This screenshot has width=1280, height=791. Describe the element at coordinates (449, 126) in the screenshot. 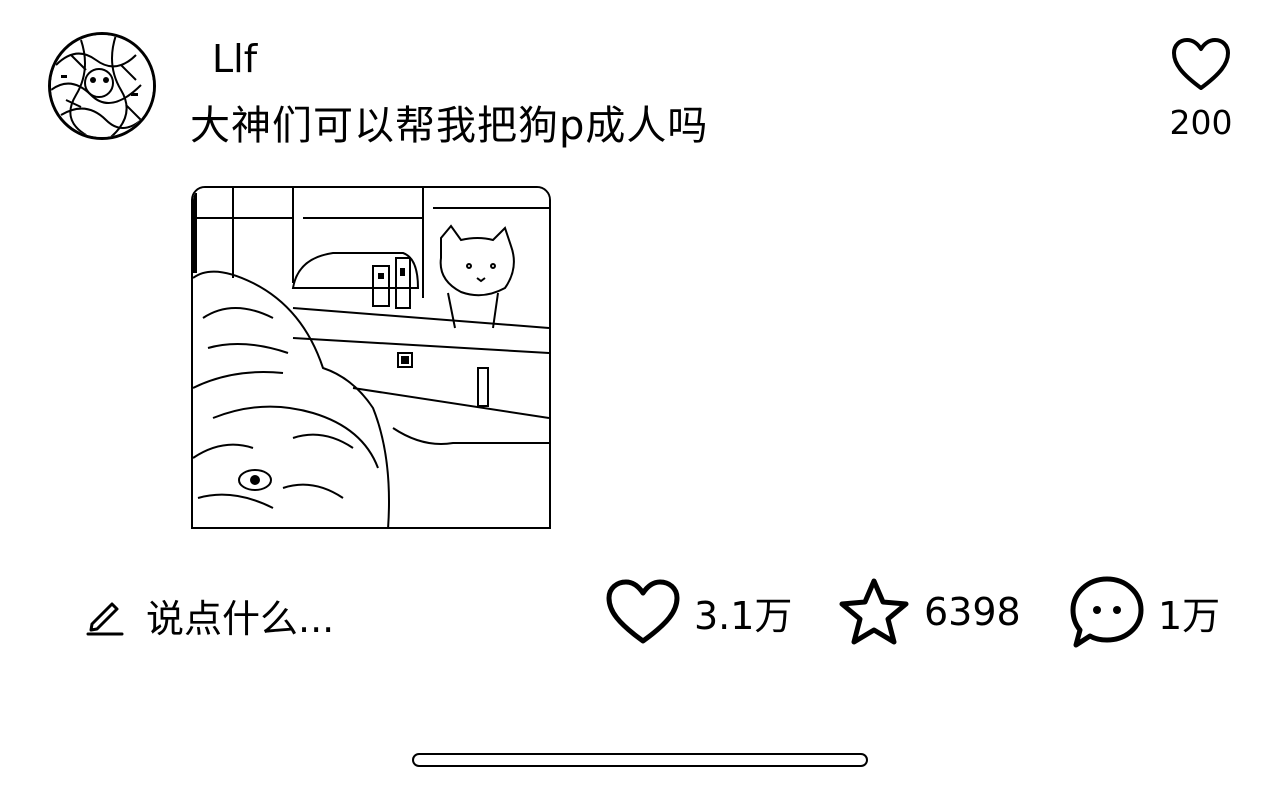

I see `post-text: 大神们可以帮我把狗p成人吗` at that location.